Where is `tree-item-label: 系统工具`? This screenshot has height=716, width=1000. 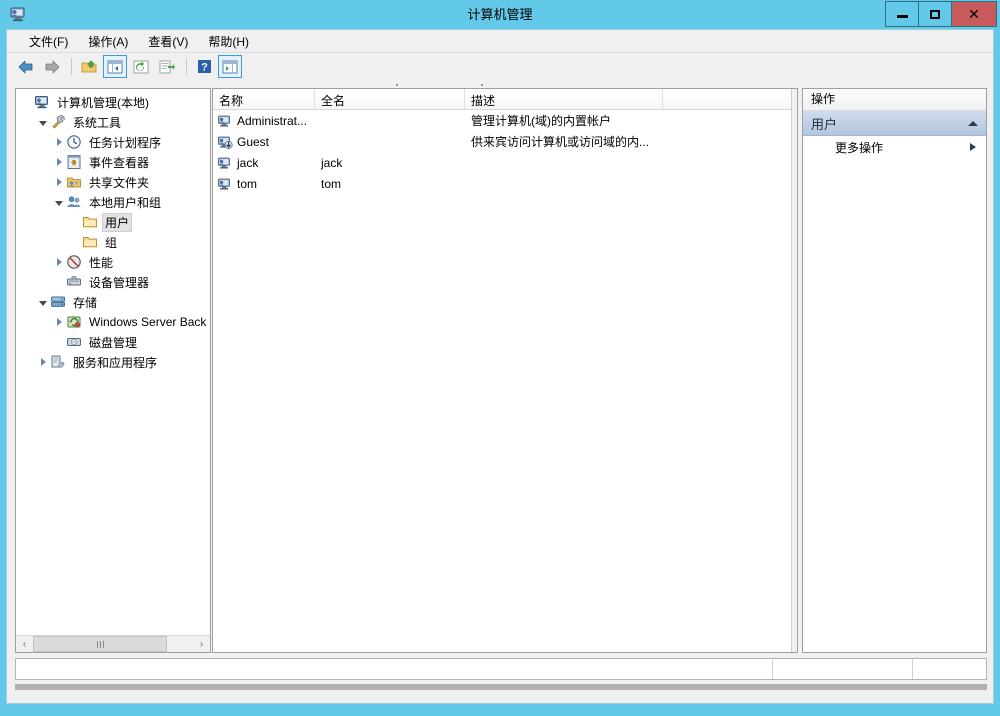 tree-item-label: 系统工具 is located at coordinates (97, 122).